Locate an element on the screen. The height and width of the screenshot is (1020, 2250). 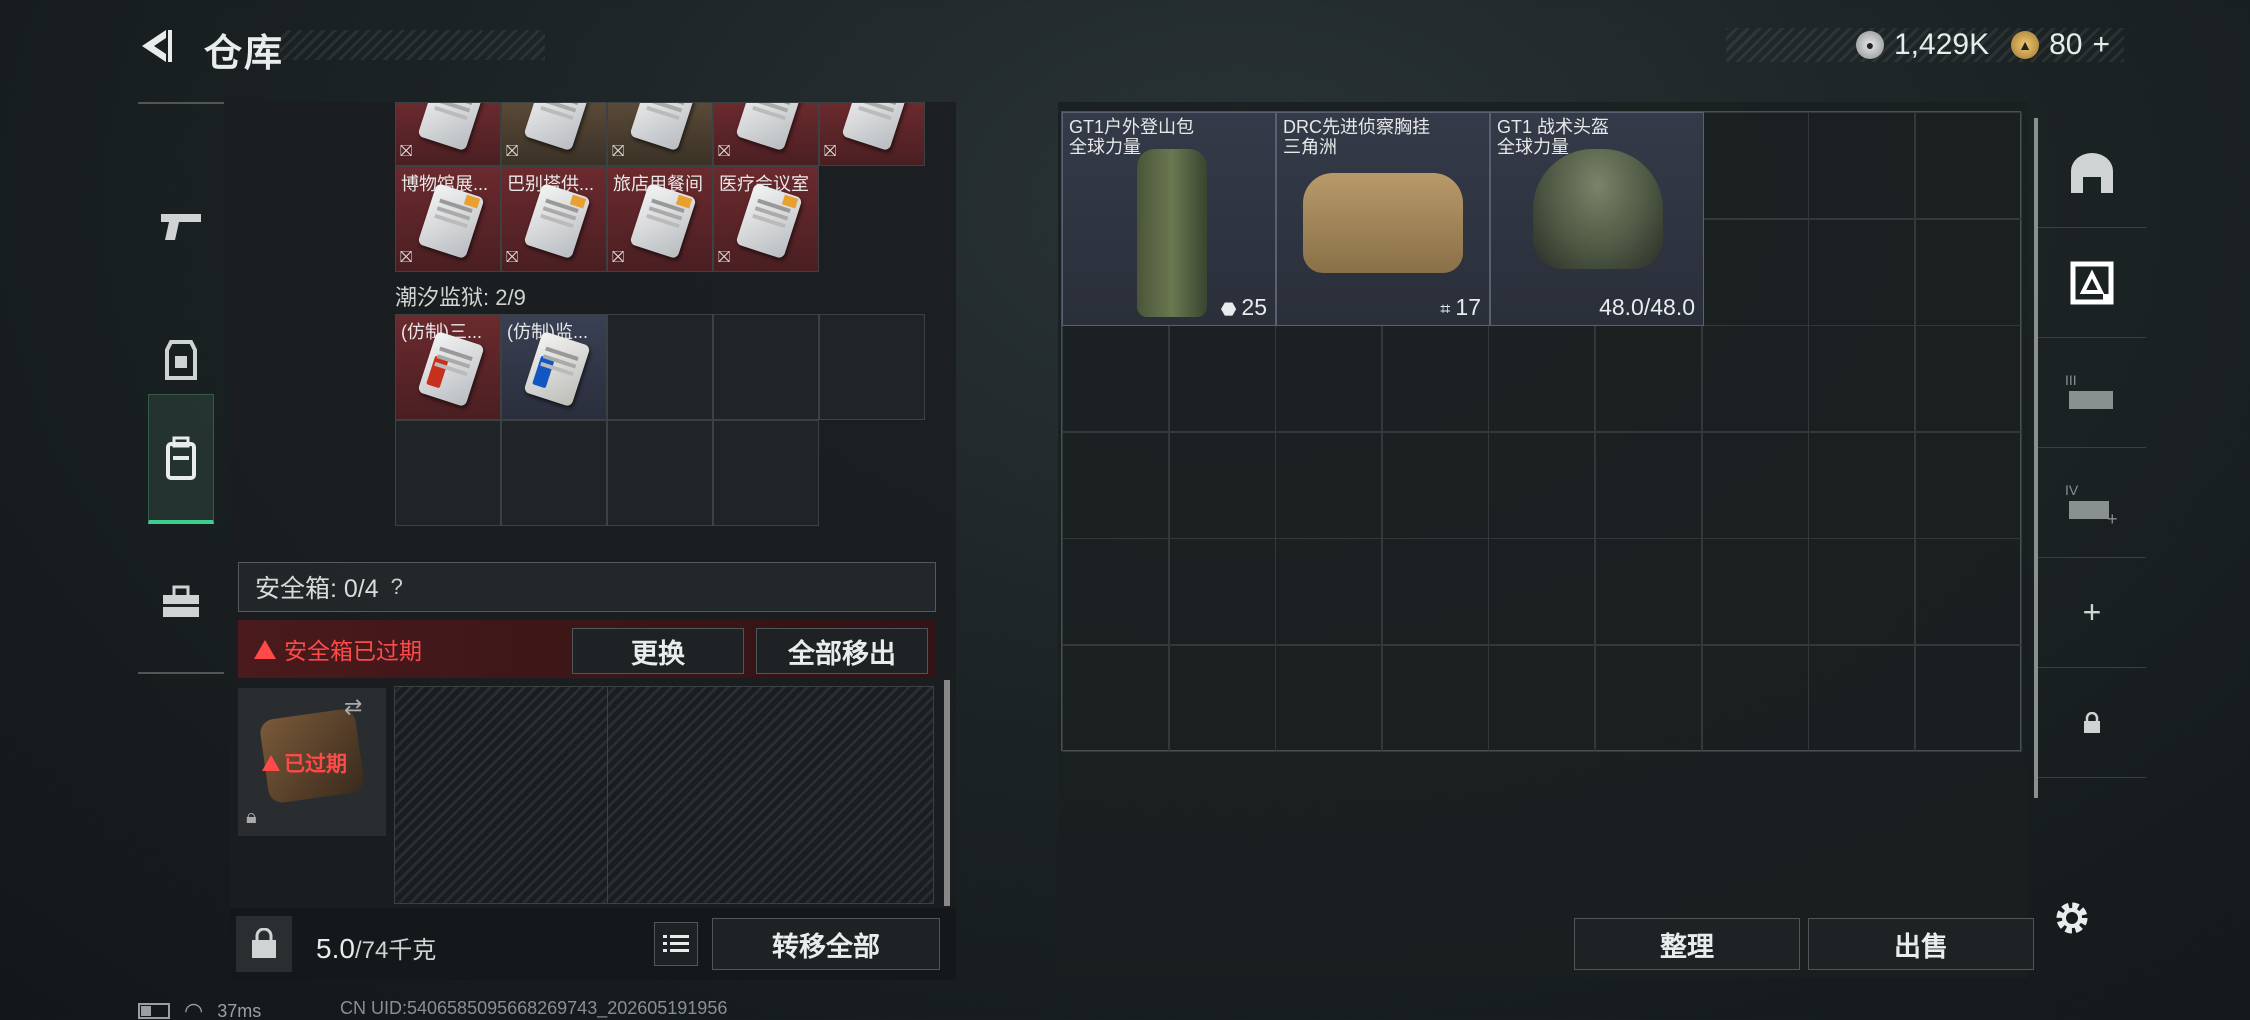
locked-stash-tab is located at coordinates (2092, 723).